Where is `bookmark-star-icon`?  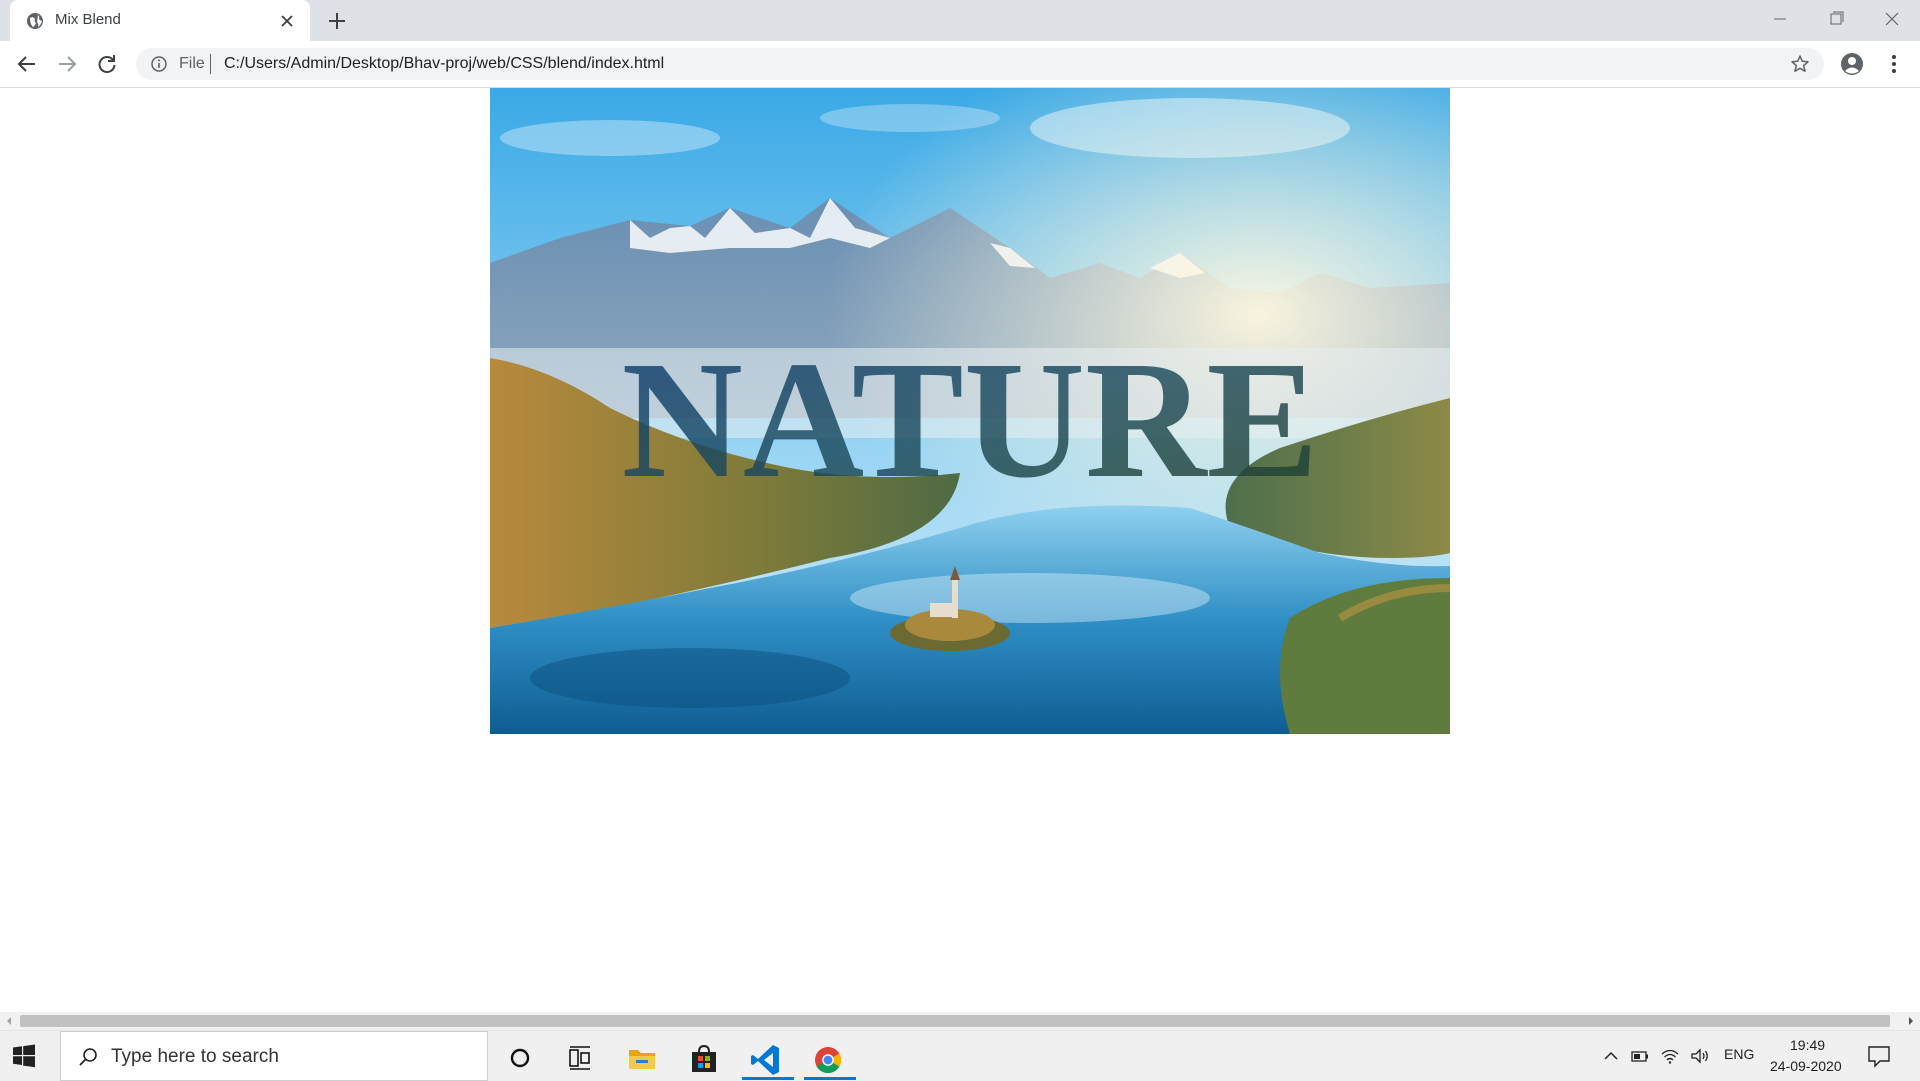 bookmark-star-icon is located at coordinates (1800, 64).